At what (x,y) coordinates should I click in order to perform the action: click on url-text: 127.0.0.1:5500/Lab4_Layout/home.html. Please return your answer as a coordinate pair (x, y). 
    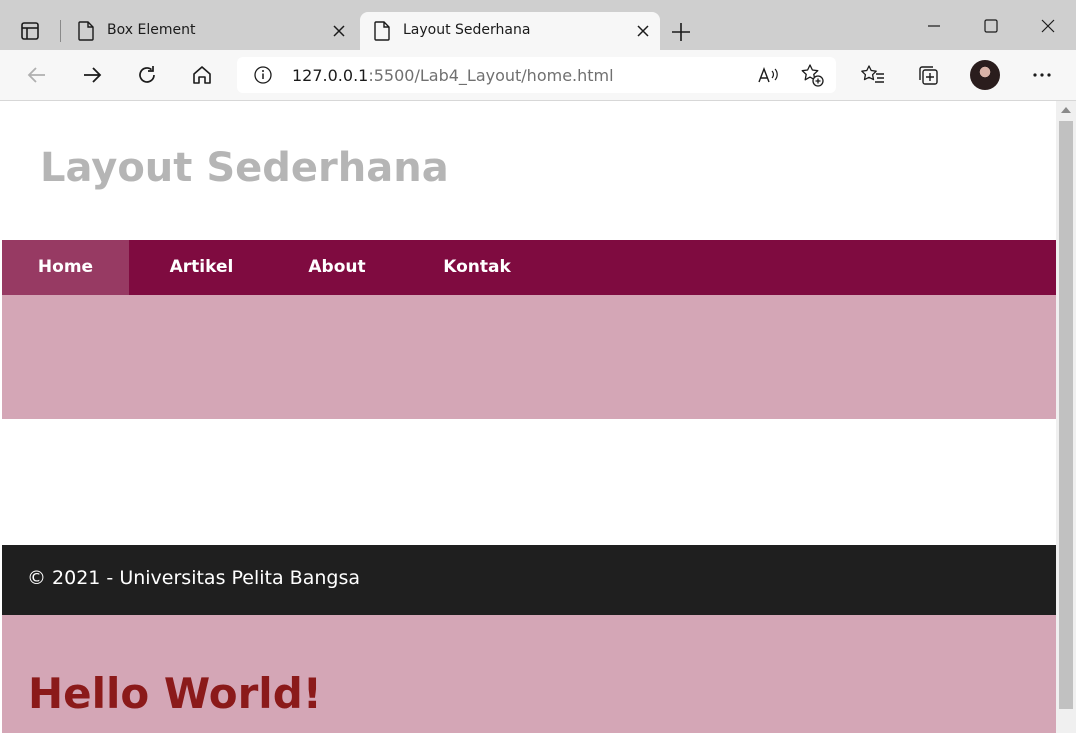
    Looking at the image, I should click on (453, 75).